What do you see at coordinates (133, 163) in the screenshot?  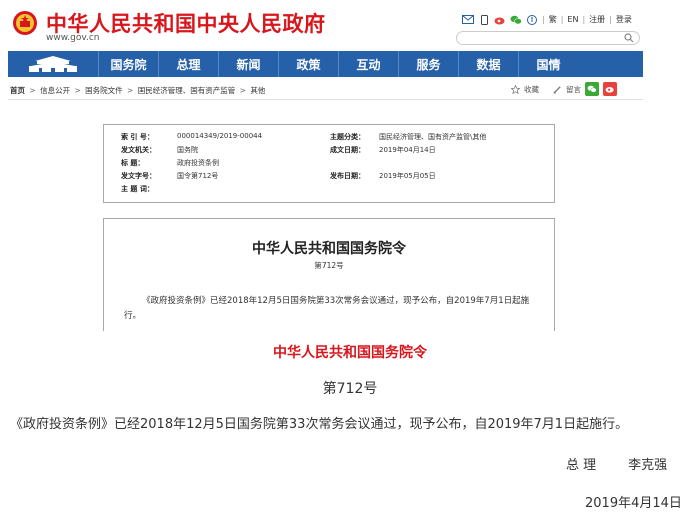 I see `title-label: 标 题：` at bounding box center [133, 163].